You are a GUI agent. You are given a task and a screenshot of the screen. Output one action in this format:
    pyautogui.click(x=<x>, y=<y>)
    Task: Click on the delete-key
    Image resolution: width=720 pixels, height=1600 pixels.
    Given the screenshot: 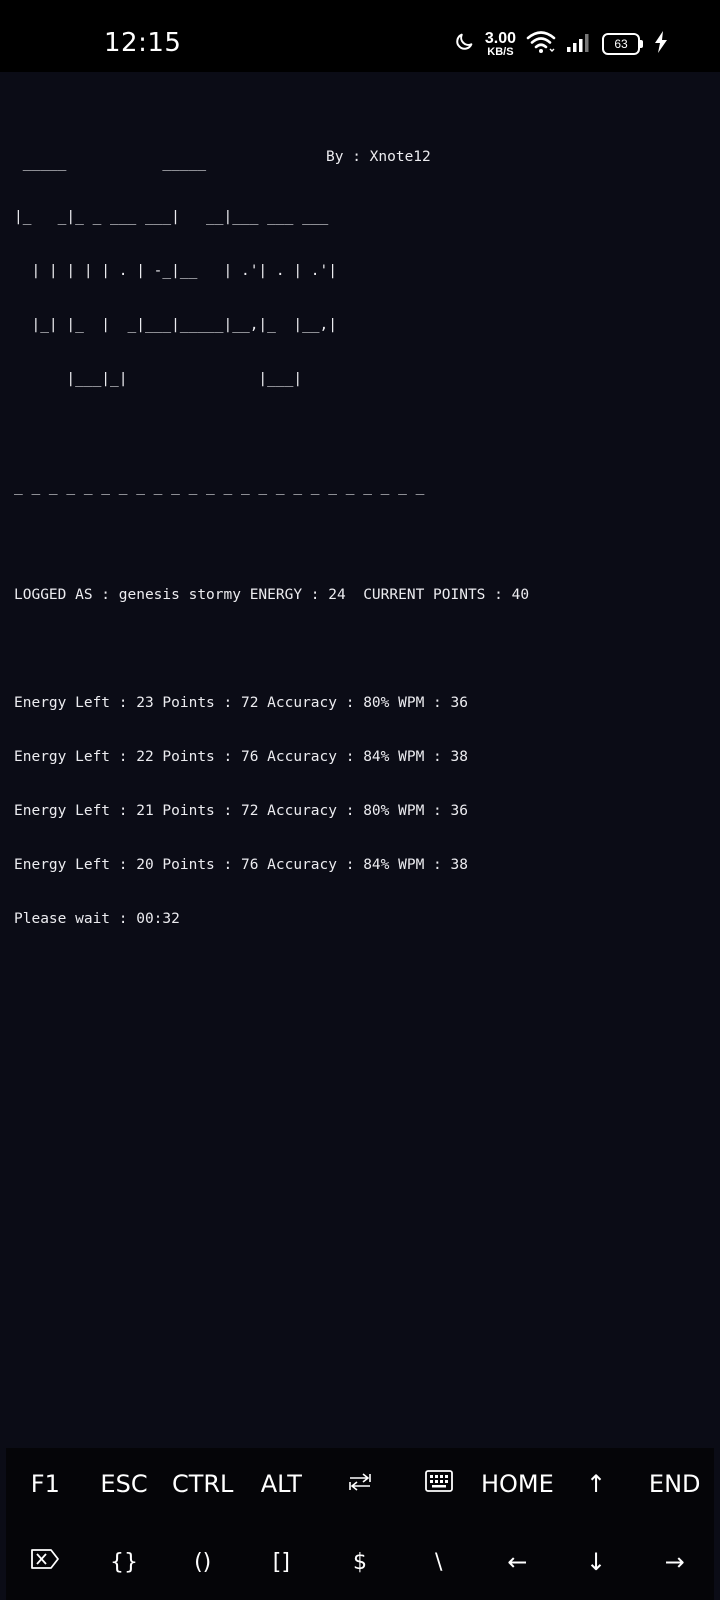 What is the action you would take?
    pyautogui.click(x=45, y=1562)
    